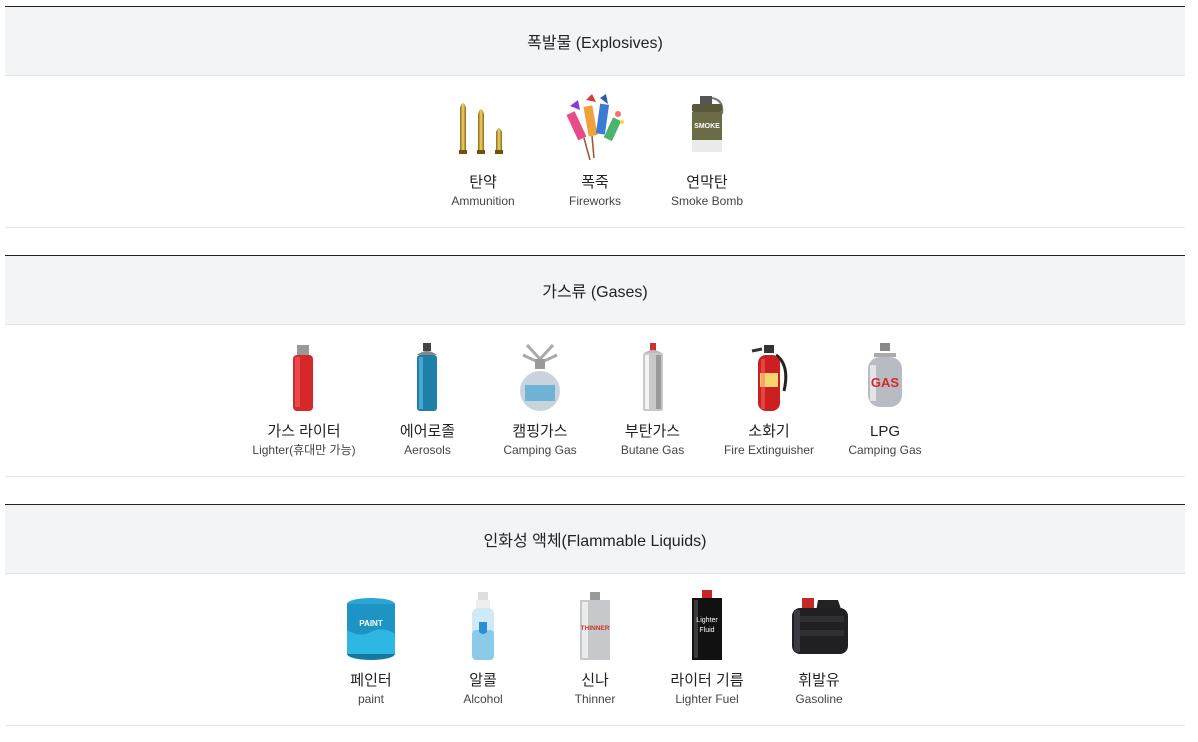 Image resolution: width=1198 pixels, height=742 pixels. I want to click on item-label-en: Gasoline, so click(819, 699).